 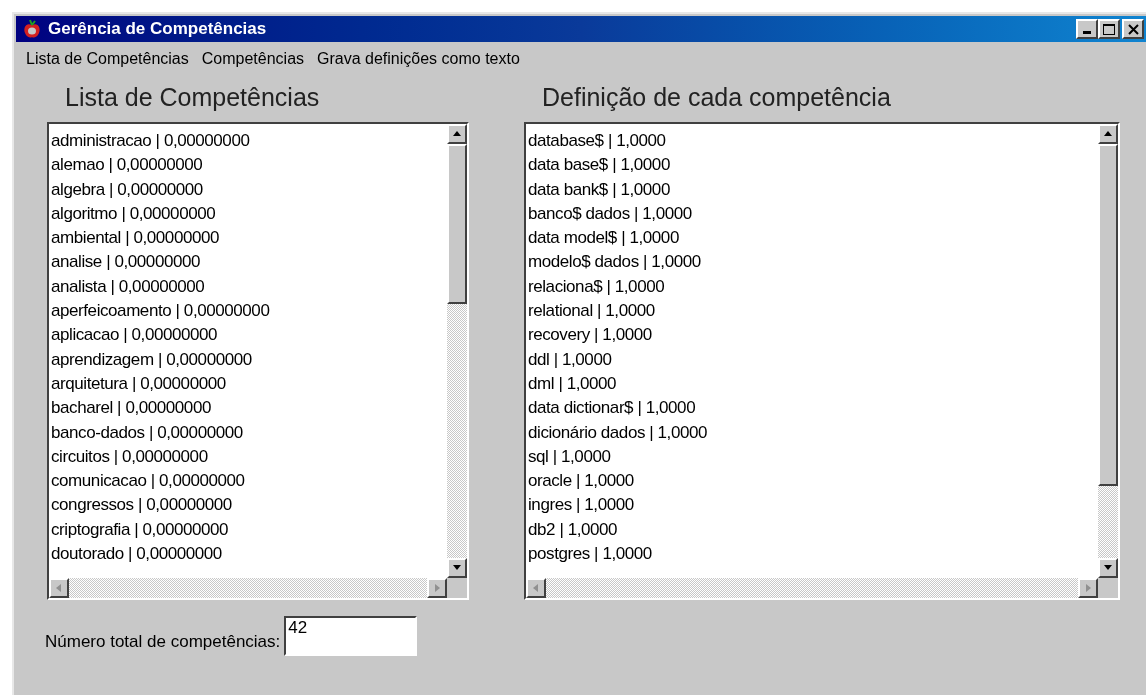 I want to click on list-item: dicionário dados | 1,0000, so click(x=618, y=432).